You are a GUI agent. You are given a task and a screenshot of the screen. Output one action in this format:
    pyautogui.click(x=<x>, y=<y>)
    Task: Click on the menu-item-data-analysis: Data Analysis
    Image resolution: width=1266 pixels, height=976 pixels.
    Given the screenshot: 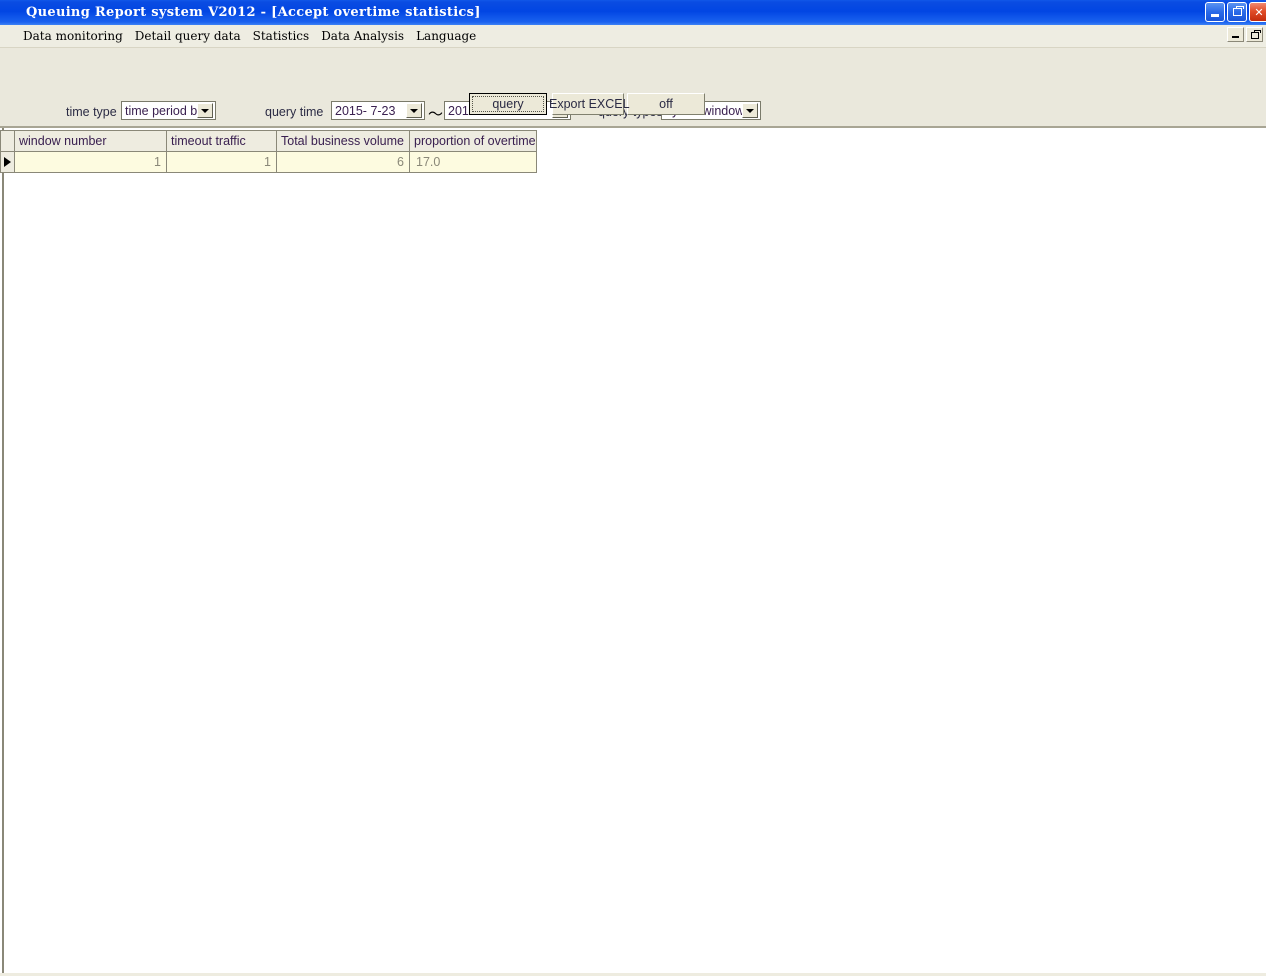 What is the action you would take?
    pyautogui.click(x=362, y=36)
    